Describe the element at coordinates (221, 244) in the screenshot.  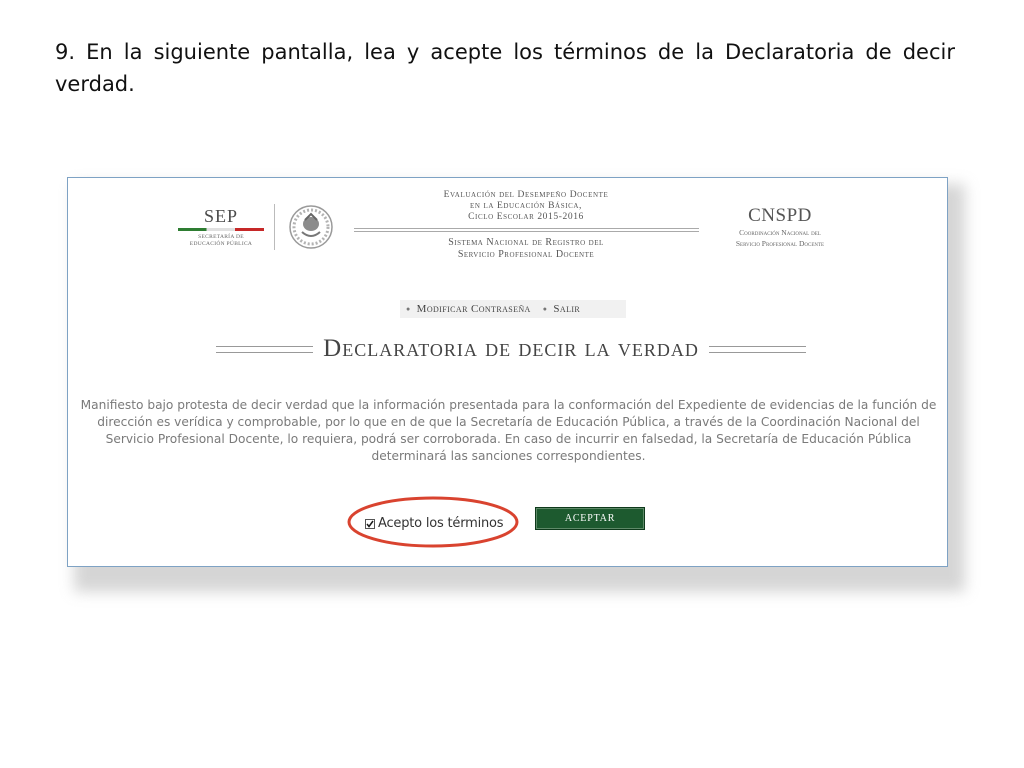
I see `sep-subtitle-2: EDUCACIÓN PÚBLICA` at that location.